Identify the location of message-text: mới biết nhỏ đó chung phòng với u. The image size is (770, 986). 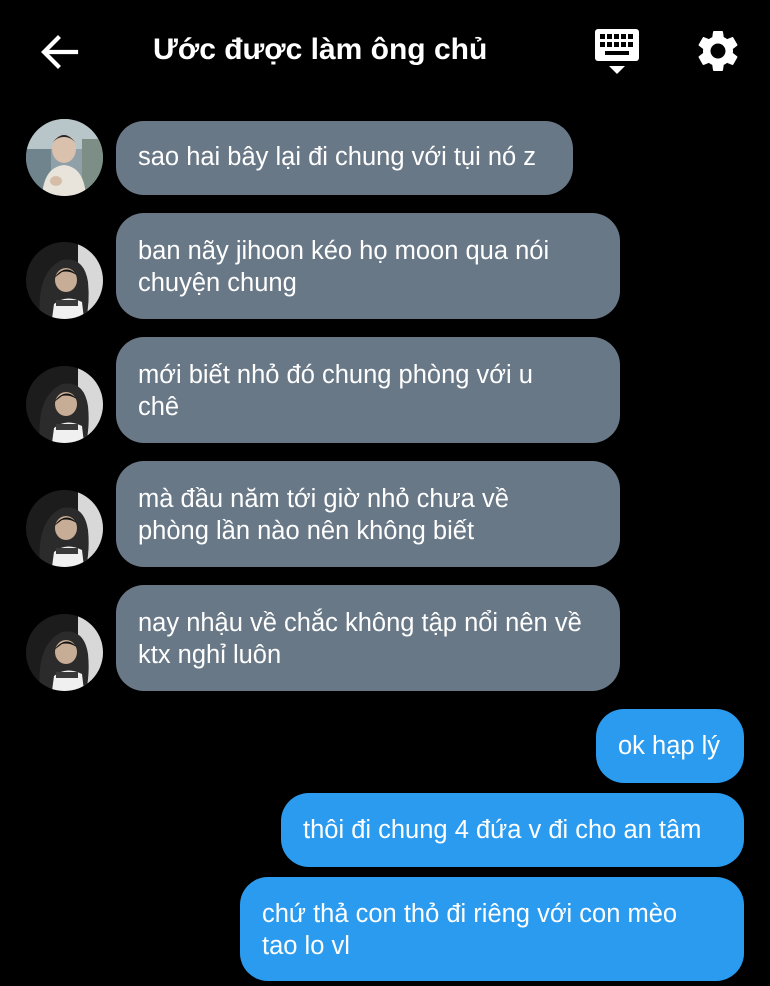
(335, 375).